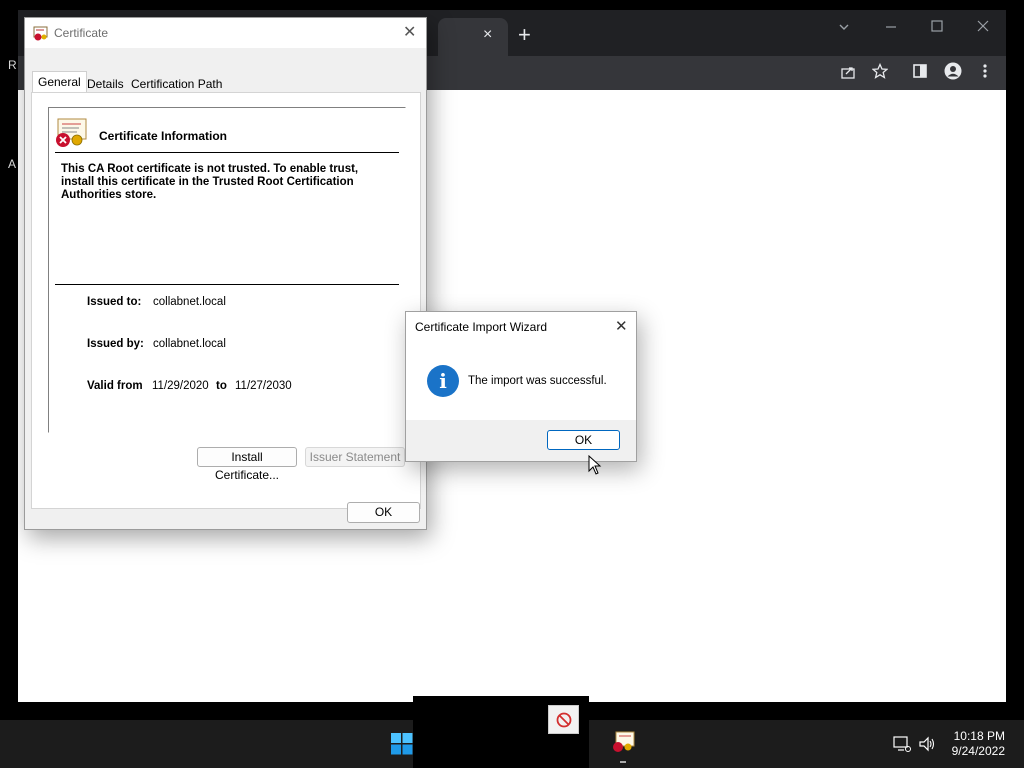  What do you see at coordinates (979, 736) in the screenshot?
I see `clock-time: 10:18 PM` at bounding box center [979, 736].